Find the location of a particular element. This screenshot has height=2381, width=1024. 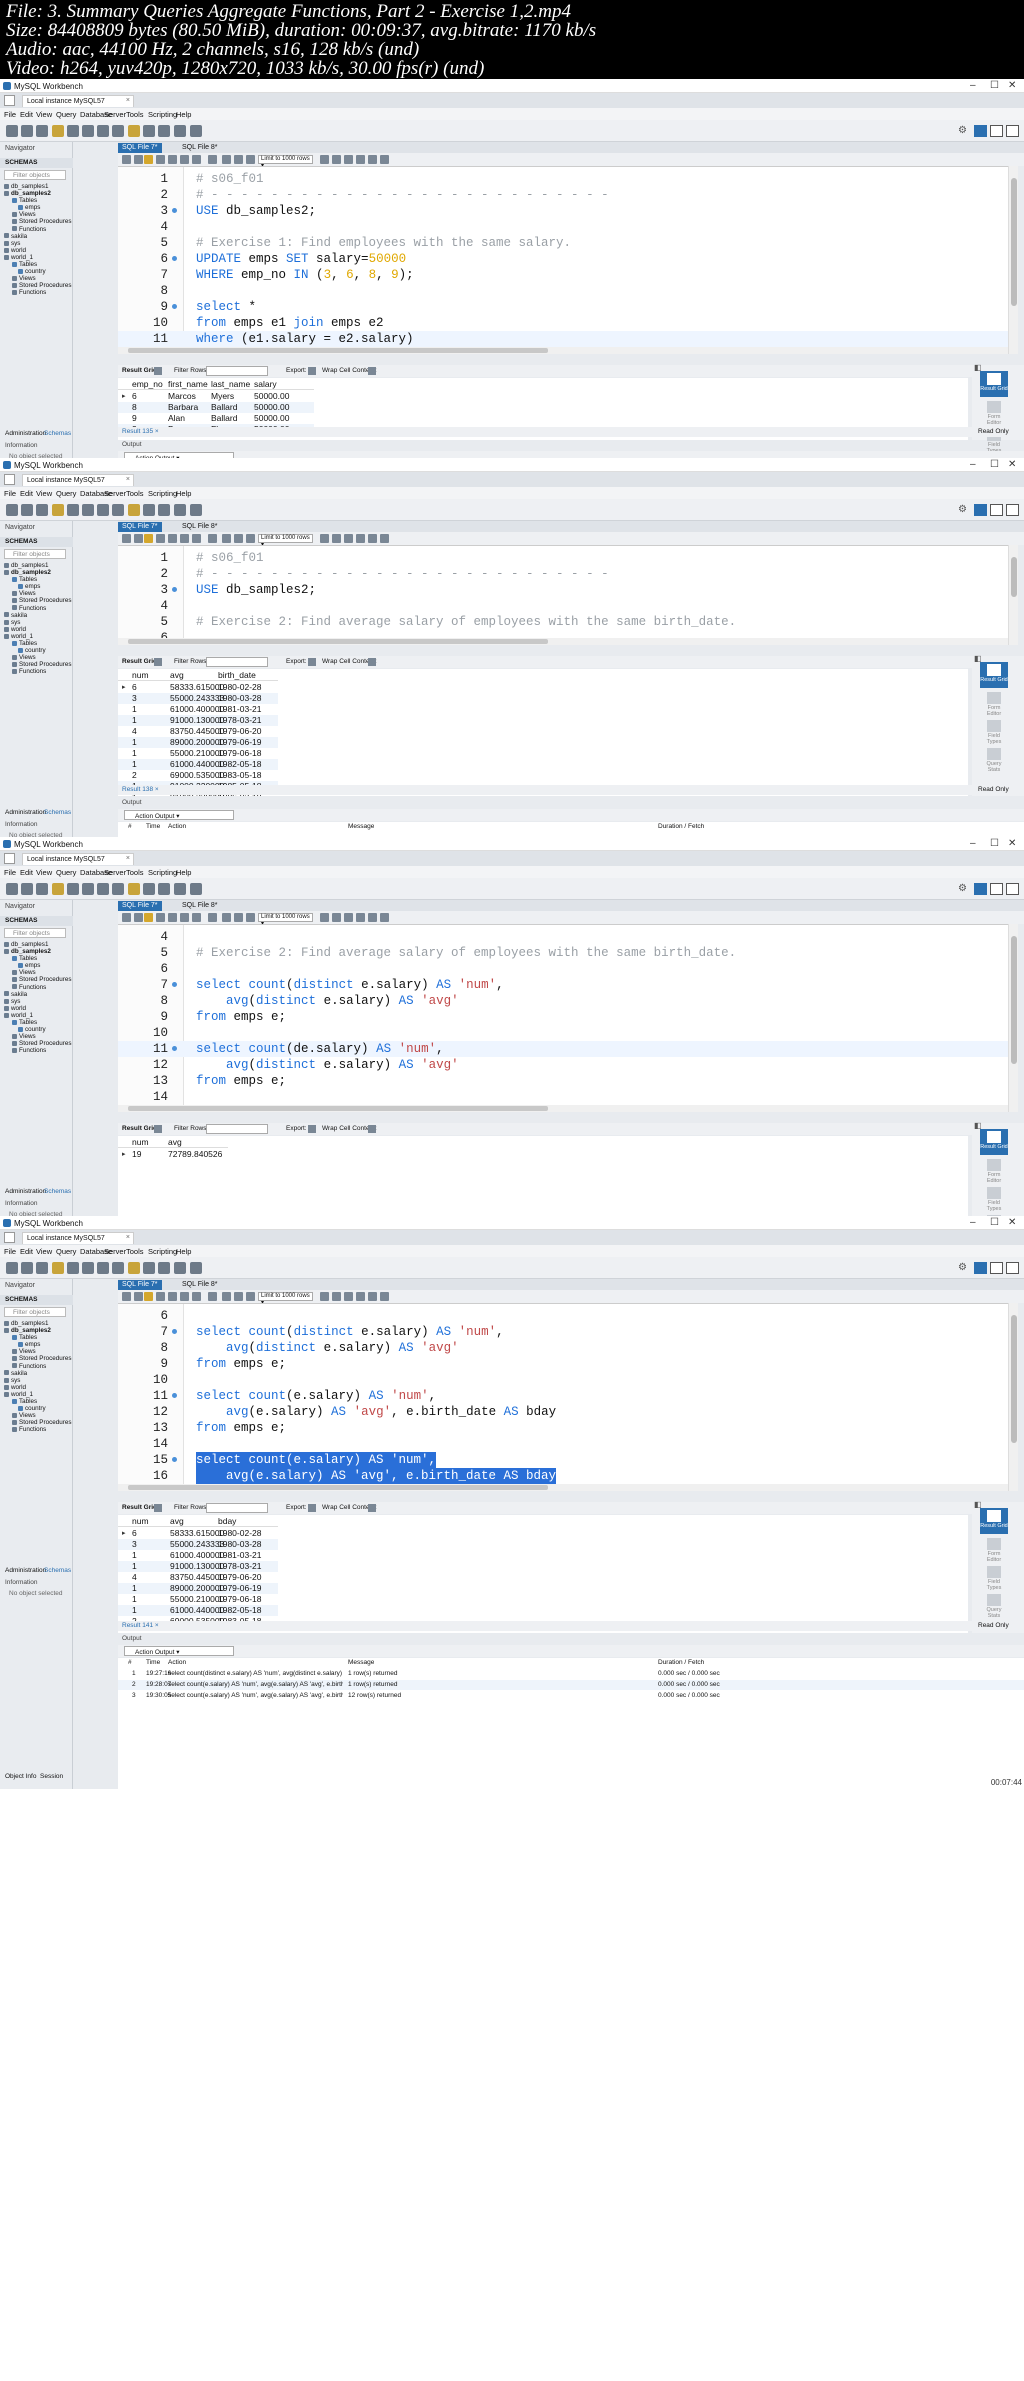

menu-view: View is located at coordinates (44, 114).